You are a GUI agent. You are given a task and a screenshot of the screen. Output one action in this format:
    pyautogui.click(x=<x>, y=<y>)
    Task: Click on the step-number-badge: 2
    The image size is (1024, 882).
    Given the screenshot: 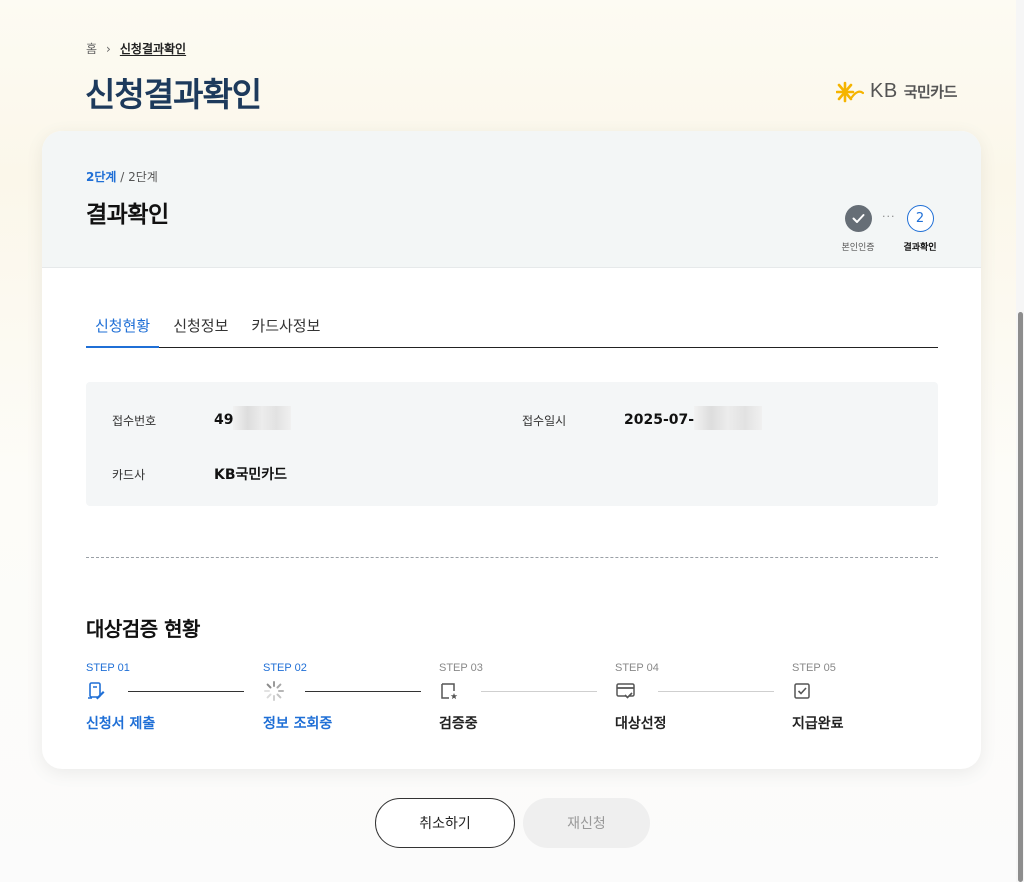 What is the action you would take?
    pyautogui.click(x=920, y=218)
    